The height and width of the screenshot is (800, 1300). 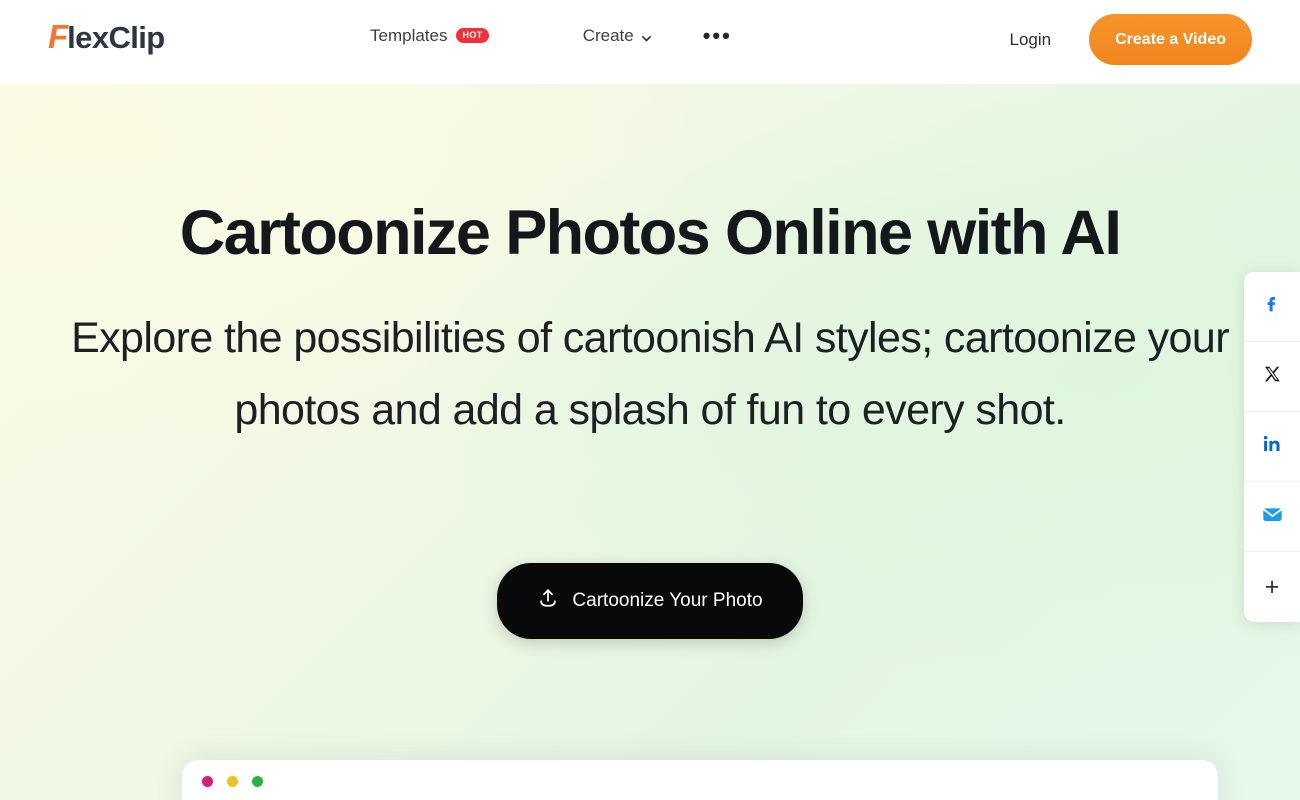 What do you see at coordinates (116, 37) in the screenshot?
I see `logo-wordmark: lexClip` at bounding box center [116, 37].